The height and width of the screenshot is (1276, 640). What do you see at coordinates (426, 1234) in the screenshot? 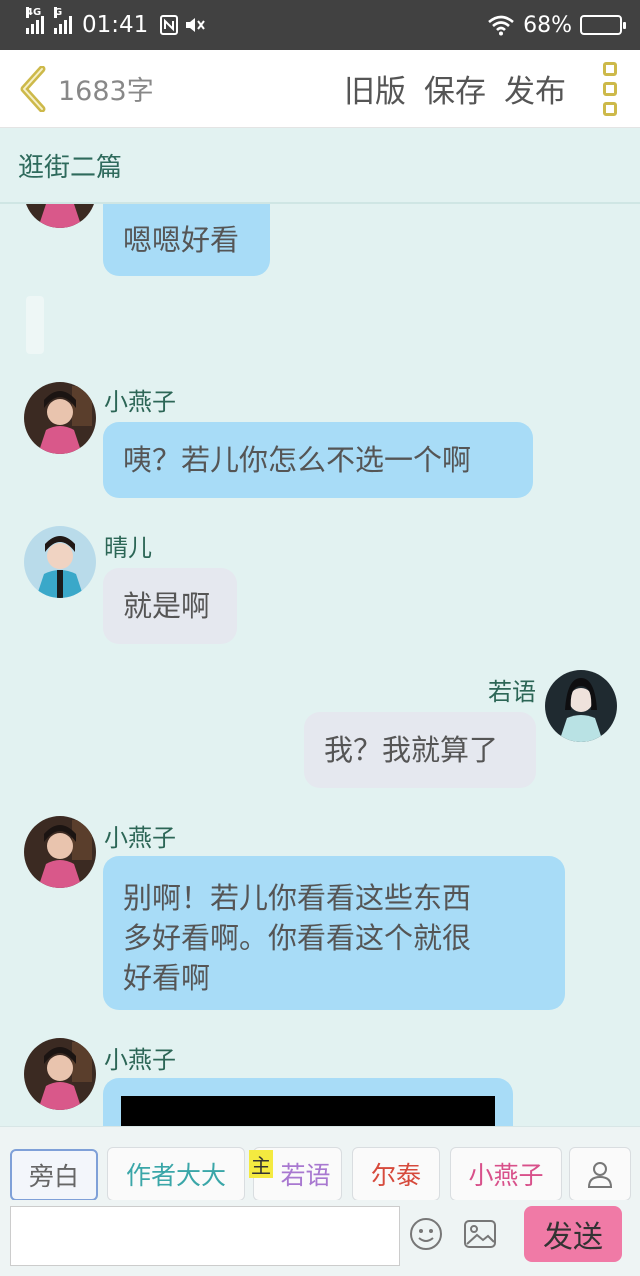
I see `emoji-icon` at bounding box center [426, 1234].